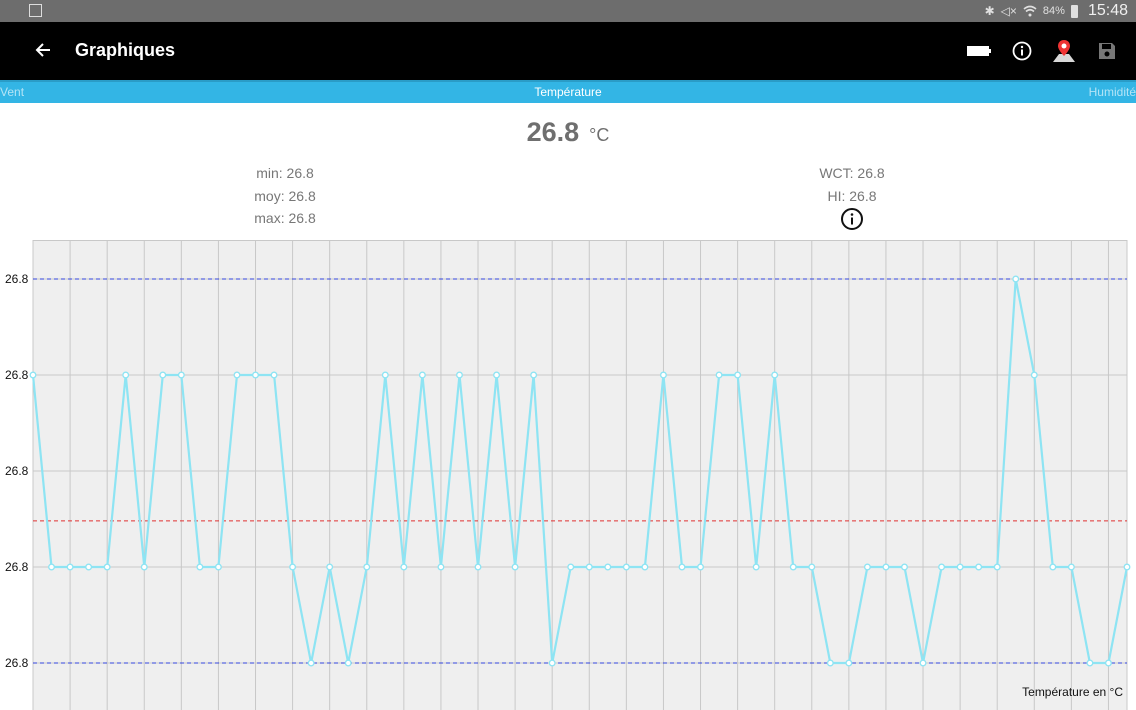 The width and height of the screenshot is (1136, 710). Describe the element at coordinates (1053, 11) in the screenshot. I see `battery-percent: 84%` at that location.